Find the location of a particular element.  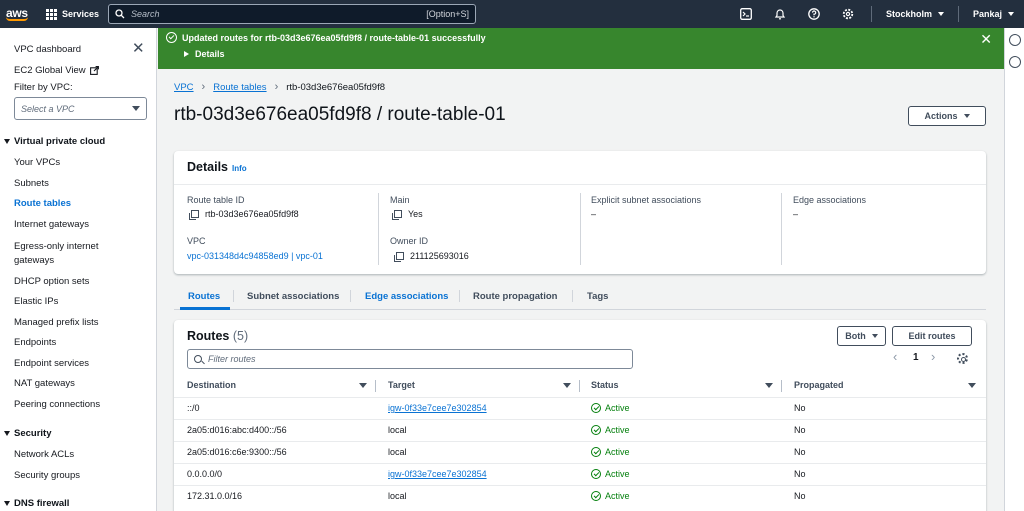

breadcrumb-vpc: VPC is located at coordinates (184, 87).